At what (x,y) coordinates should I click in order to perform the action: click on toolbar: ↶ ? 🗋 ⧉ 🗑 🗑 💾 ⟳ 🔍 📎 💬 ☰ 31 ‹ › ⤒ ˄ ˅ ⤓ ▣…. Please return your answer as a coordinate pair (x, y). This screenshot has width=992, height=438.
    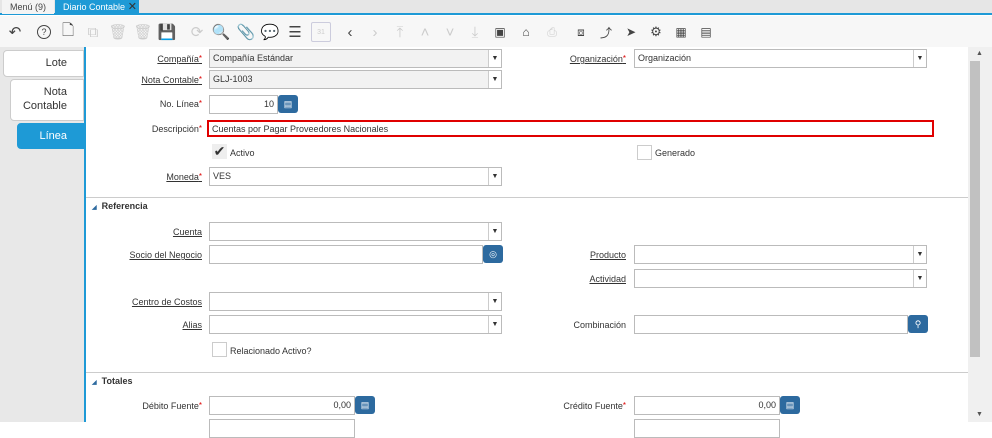
    Looking at the image, I should click on (496, 31).